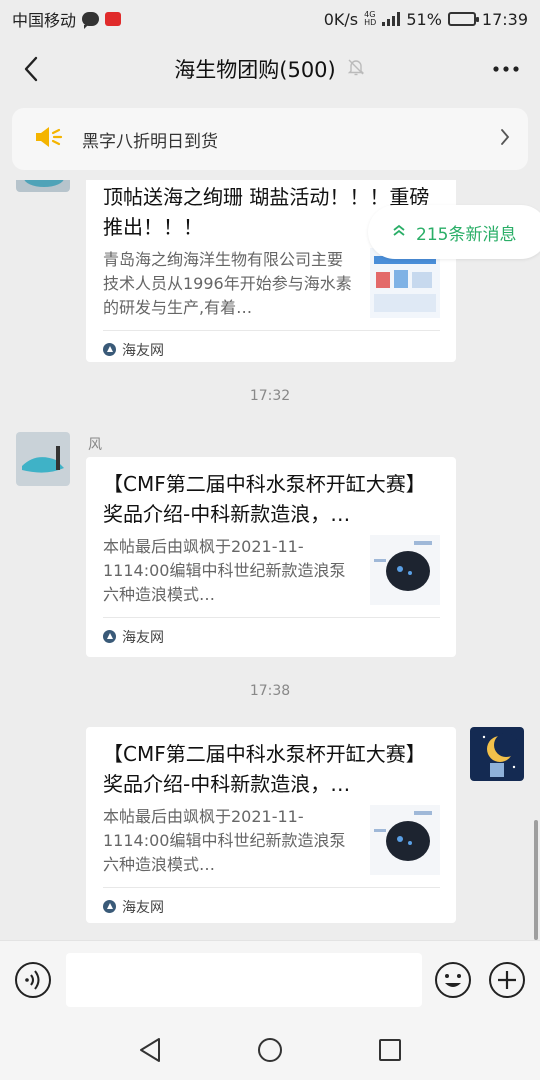 The height and width of the screenshot is (1080, 540). Describe the element at coordinates (244, 980) in the screenshot. I see `message-input` at that location.